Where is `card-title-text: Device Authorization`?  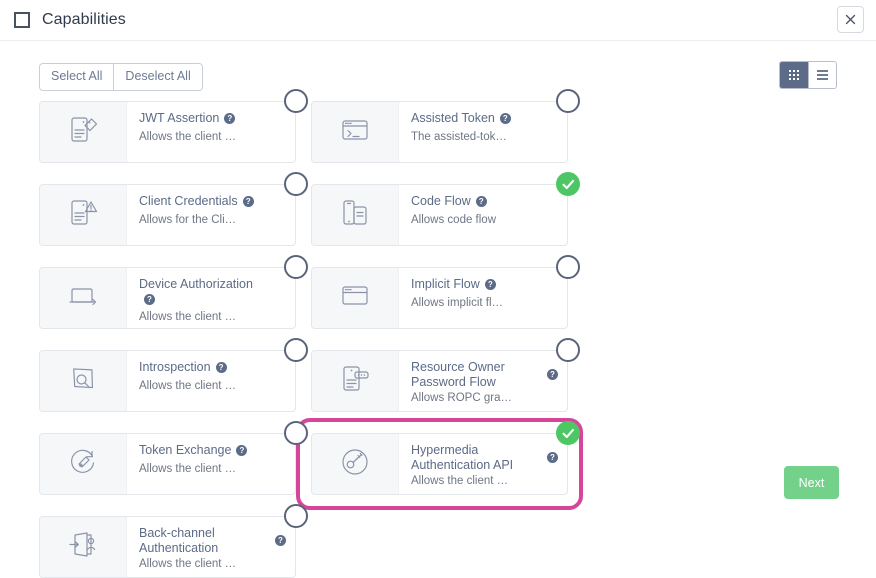
card-title-text: Device Authorization is located at coordinates (196, 284).